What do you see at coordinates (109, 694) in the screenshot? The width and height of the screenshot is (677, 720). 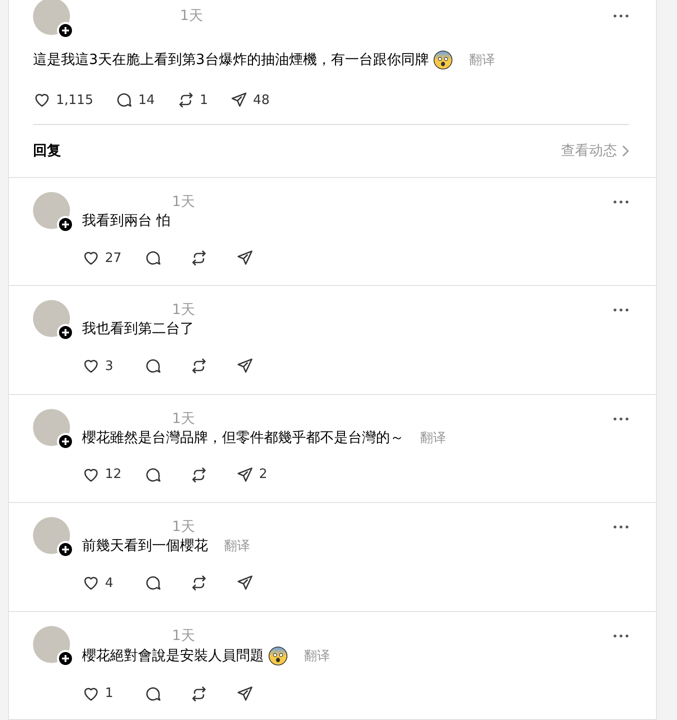 I see `like-count: 1` at bounding box center [109, 694].